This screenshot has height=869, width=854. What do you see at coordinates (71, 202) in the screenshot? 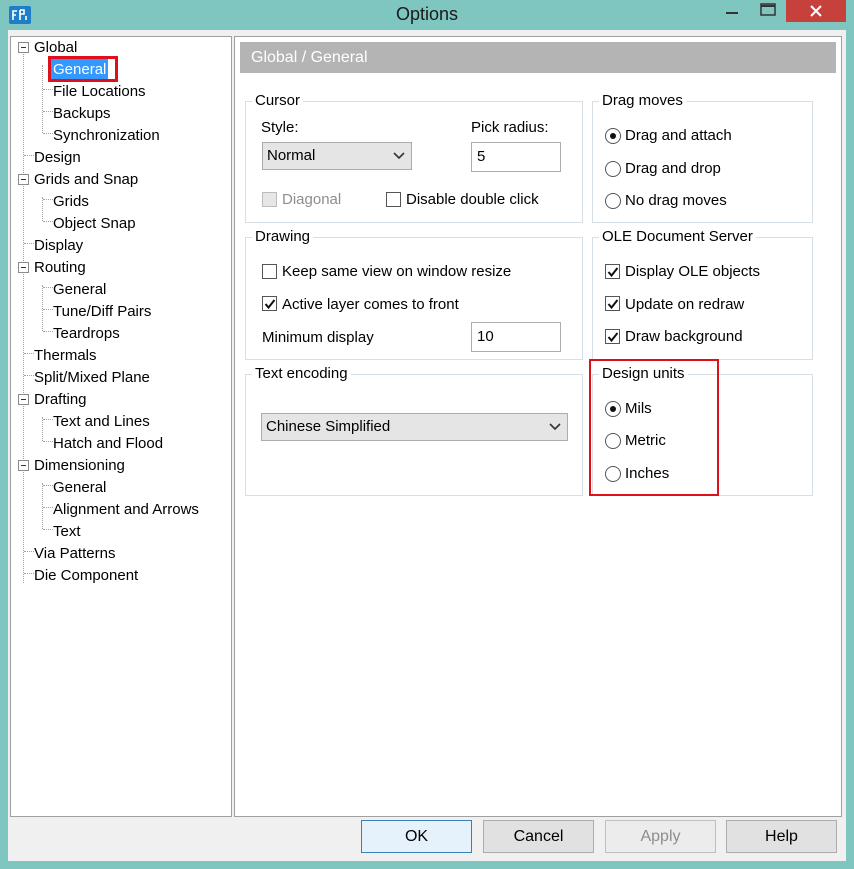
I see `tree-item-grids: Grids` at bounding box center [71, 202].